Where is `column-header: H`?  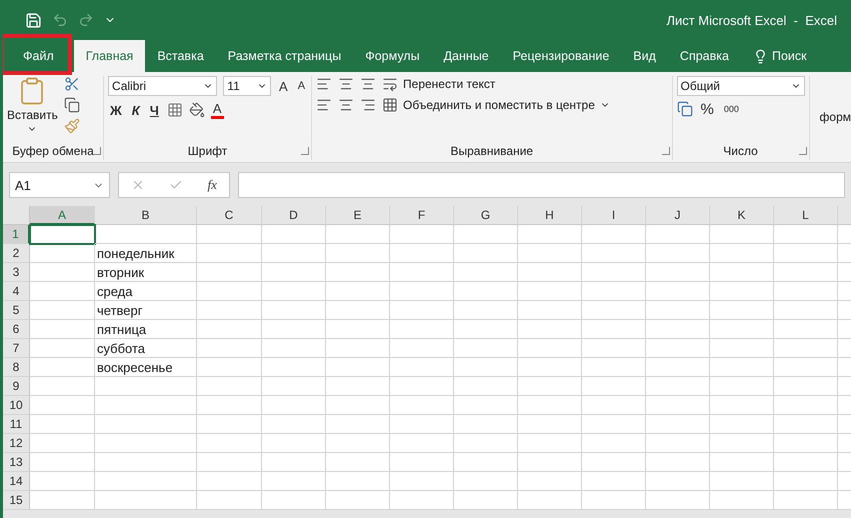 column-header: H is located at coordinates (550, 215).